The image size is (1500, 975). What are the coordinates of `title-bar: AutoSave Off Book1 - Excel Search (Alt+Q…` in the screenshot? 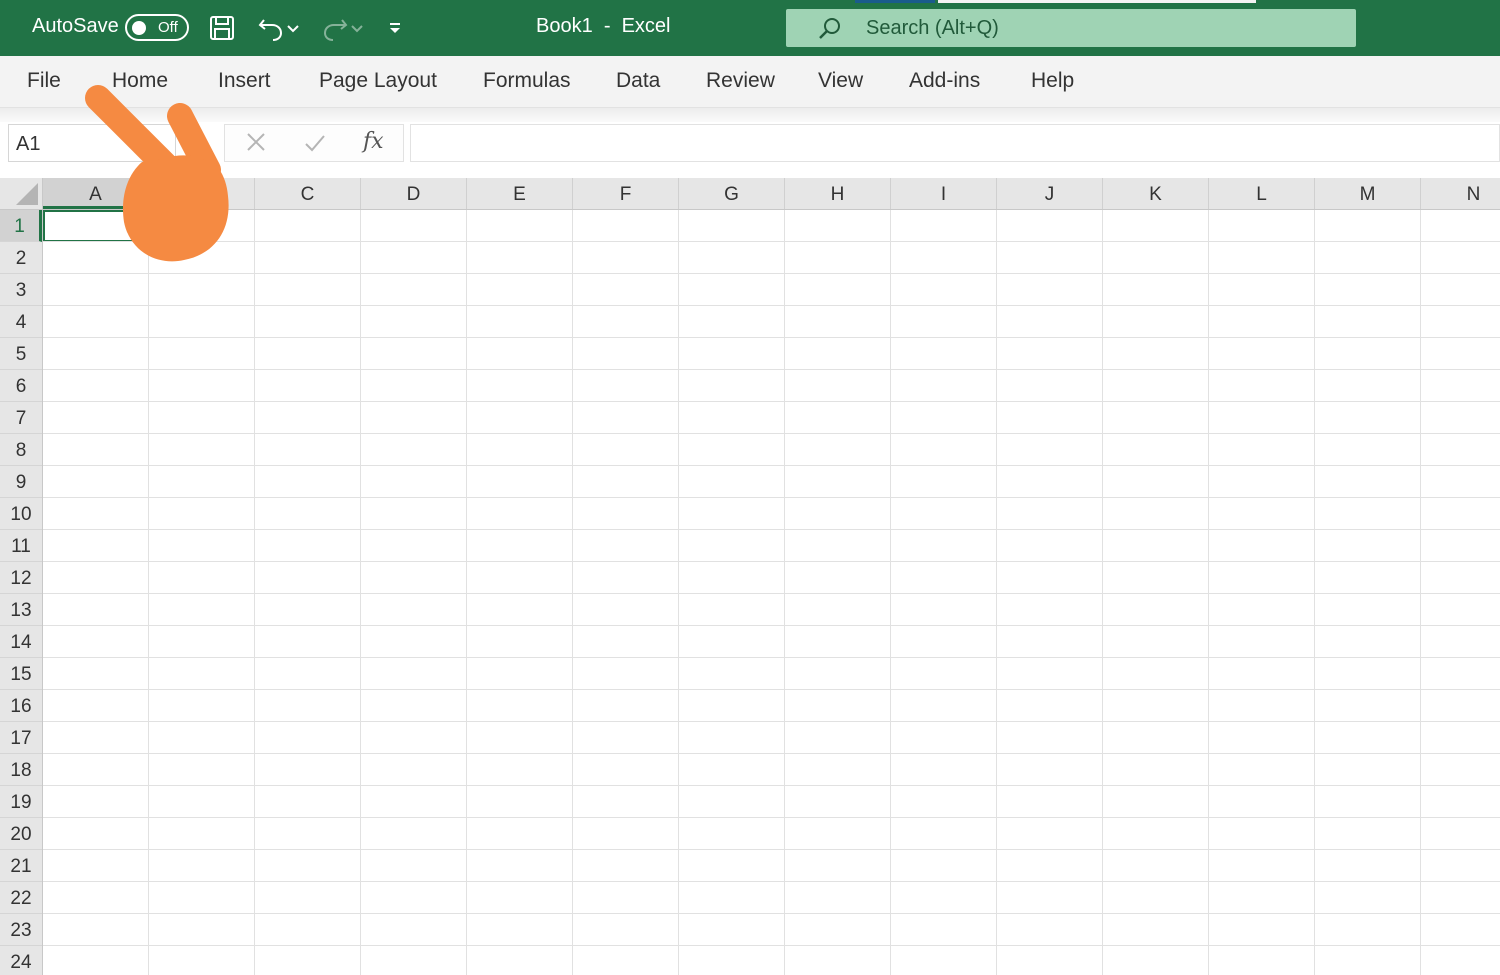 It's located at (750, 28).